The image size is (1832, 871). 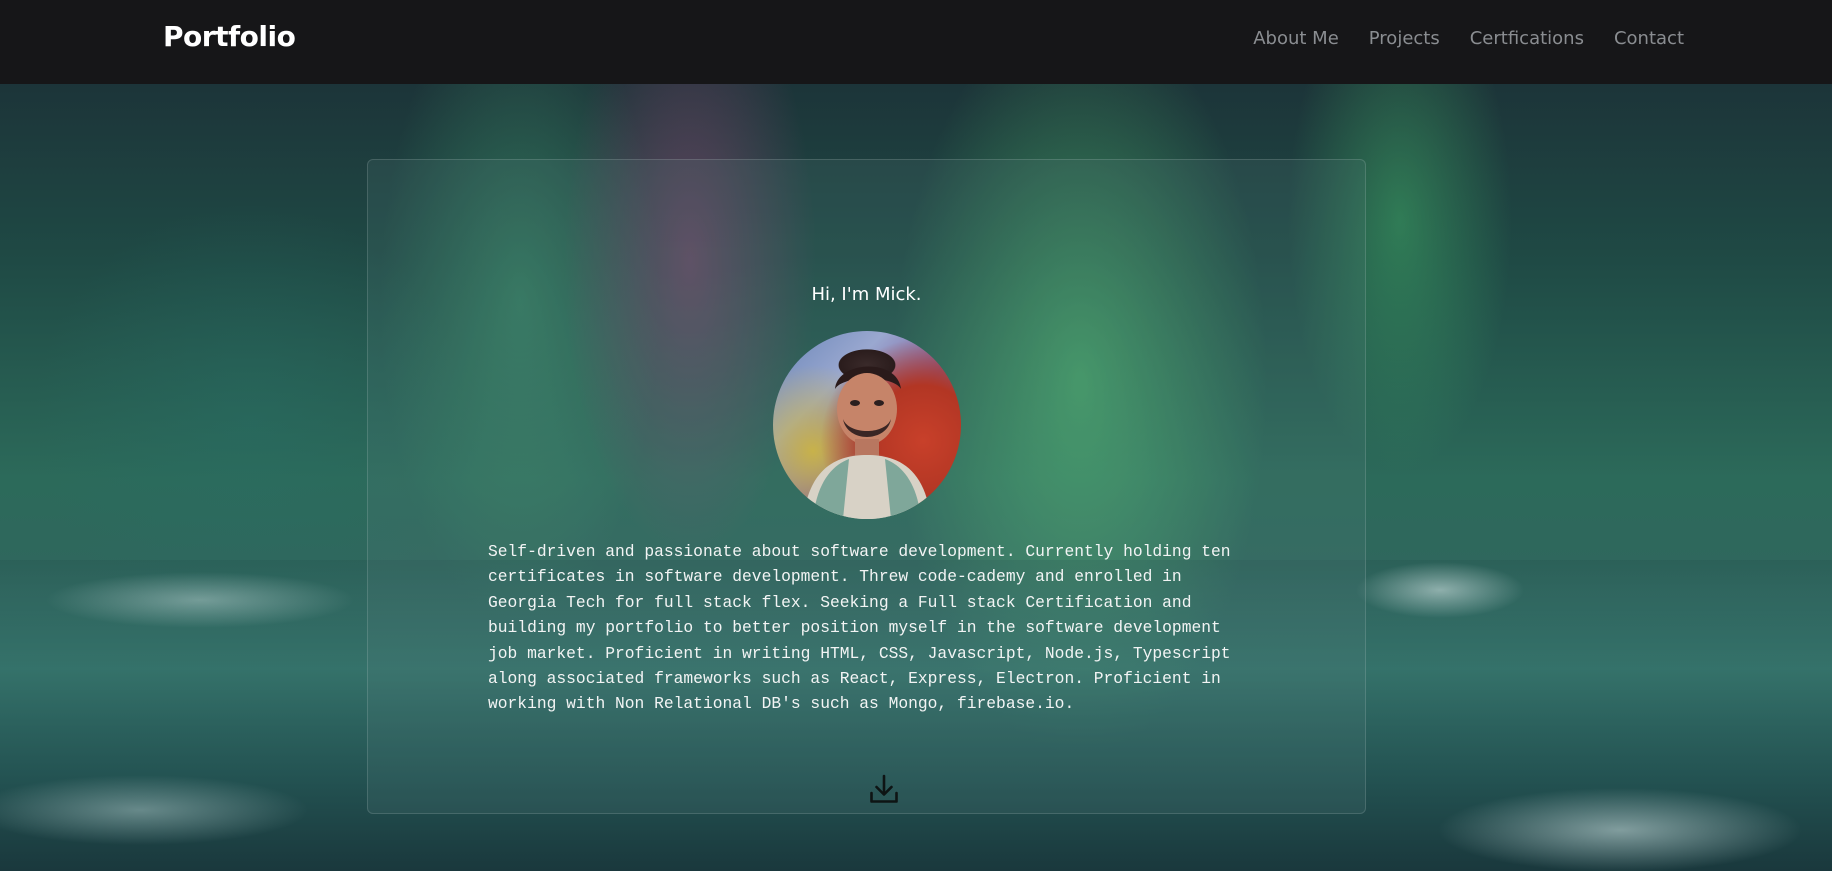 What do you see at coordinates (1468, 38) in the screenshot?
I see `nav-menu: About Me Projects Certfications Contact` at bounding box center [1468, 38].